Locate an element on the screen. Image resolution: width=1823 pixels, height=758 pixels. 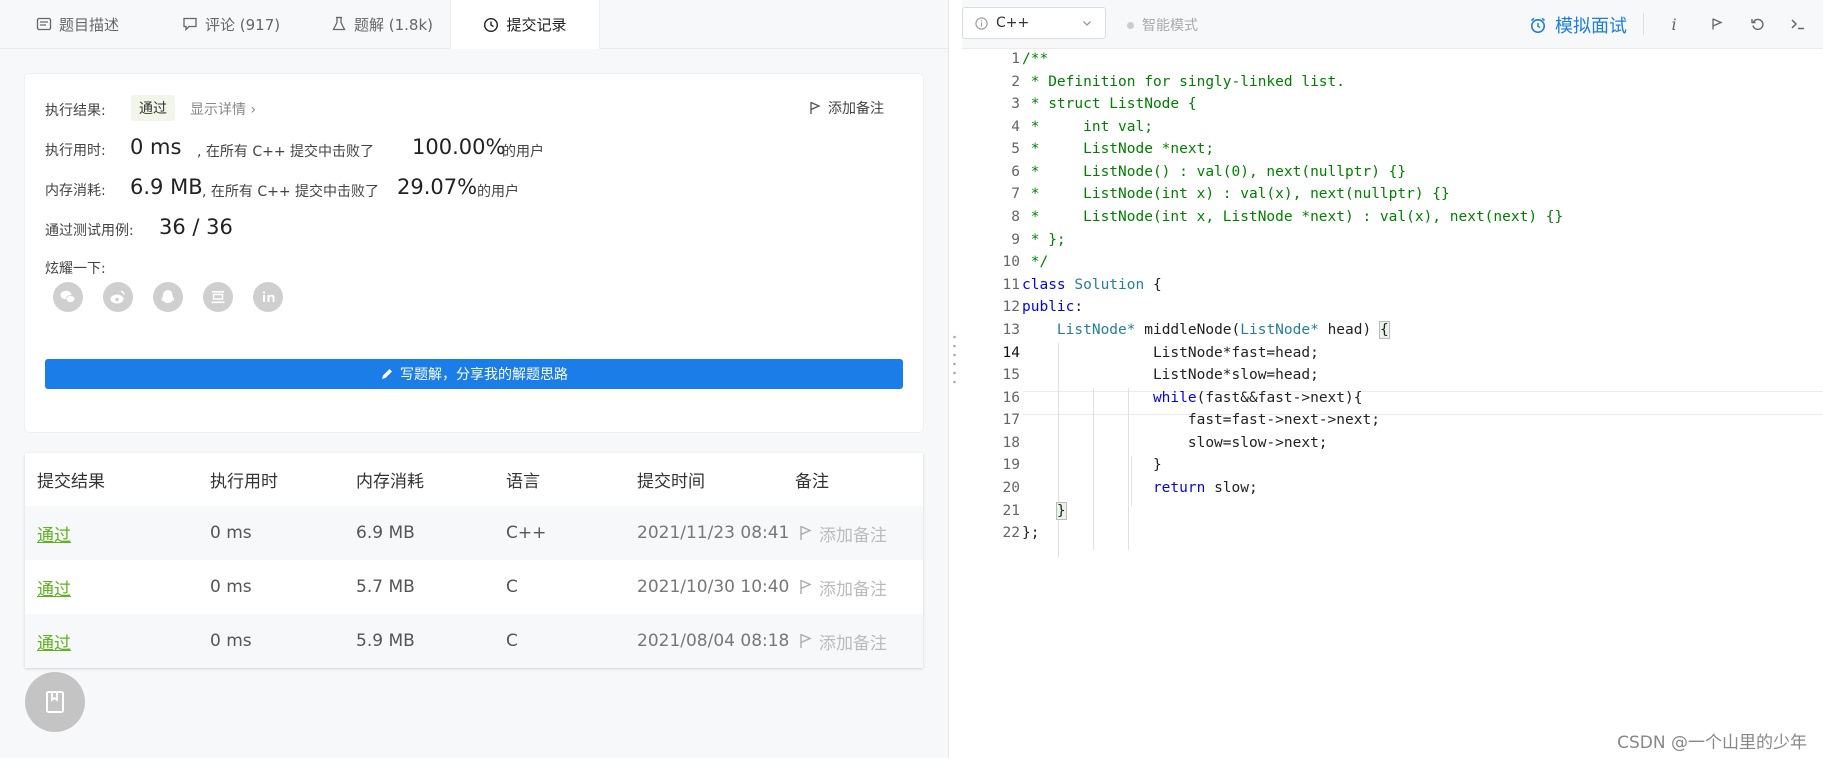
share-wechat-button is located at coordinates (68, 297).